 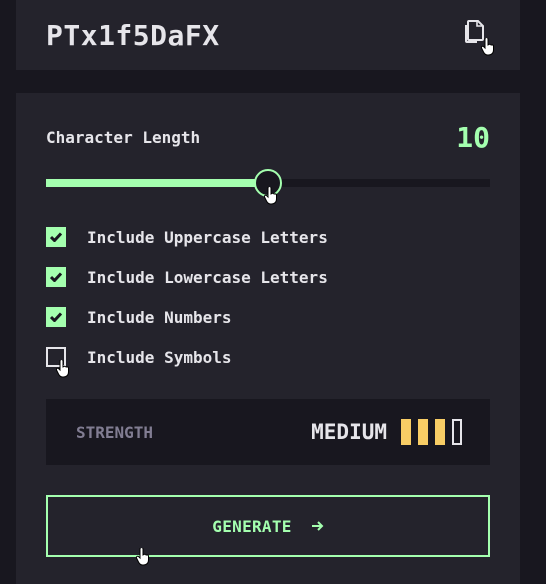 What do you see at coordinates (157, 183) in the screenshot?
I see `slider-fill` at bounding box center [157, 183].